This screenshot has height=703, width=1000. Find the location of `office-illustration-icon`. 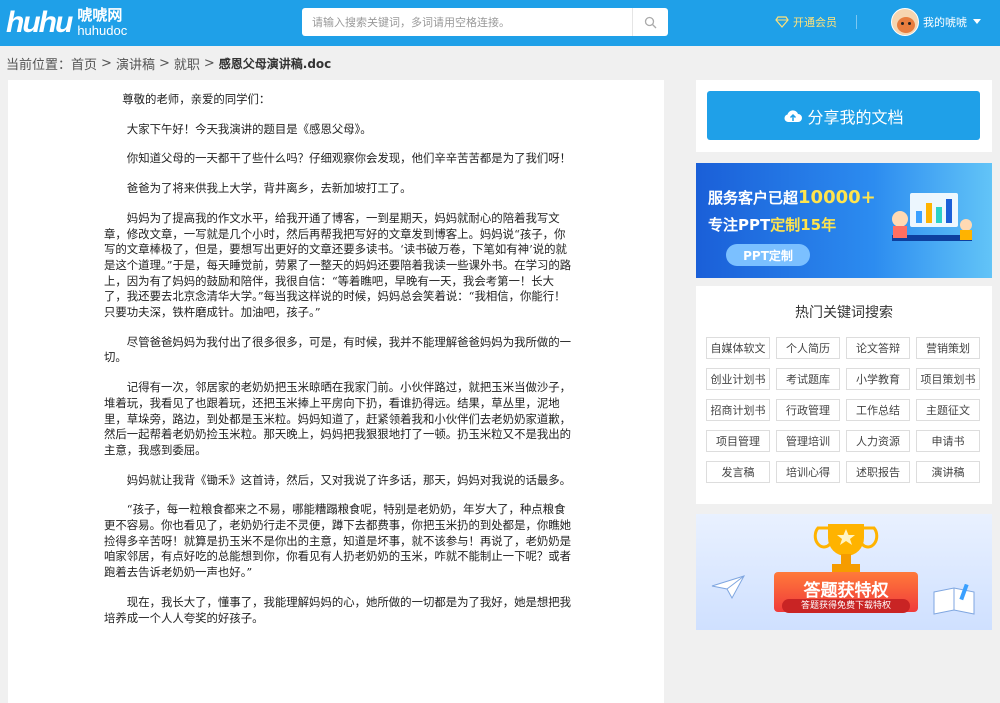

office-illustration-icon is located at coordinates (932, 217).